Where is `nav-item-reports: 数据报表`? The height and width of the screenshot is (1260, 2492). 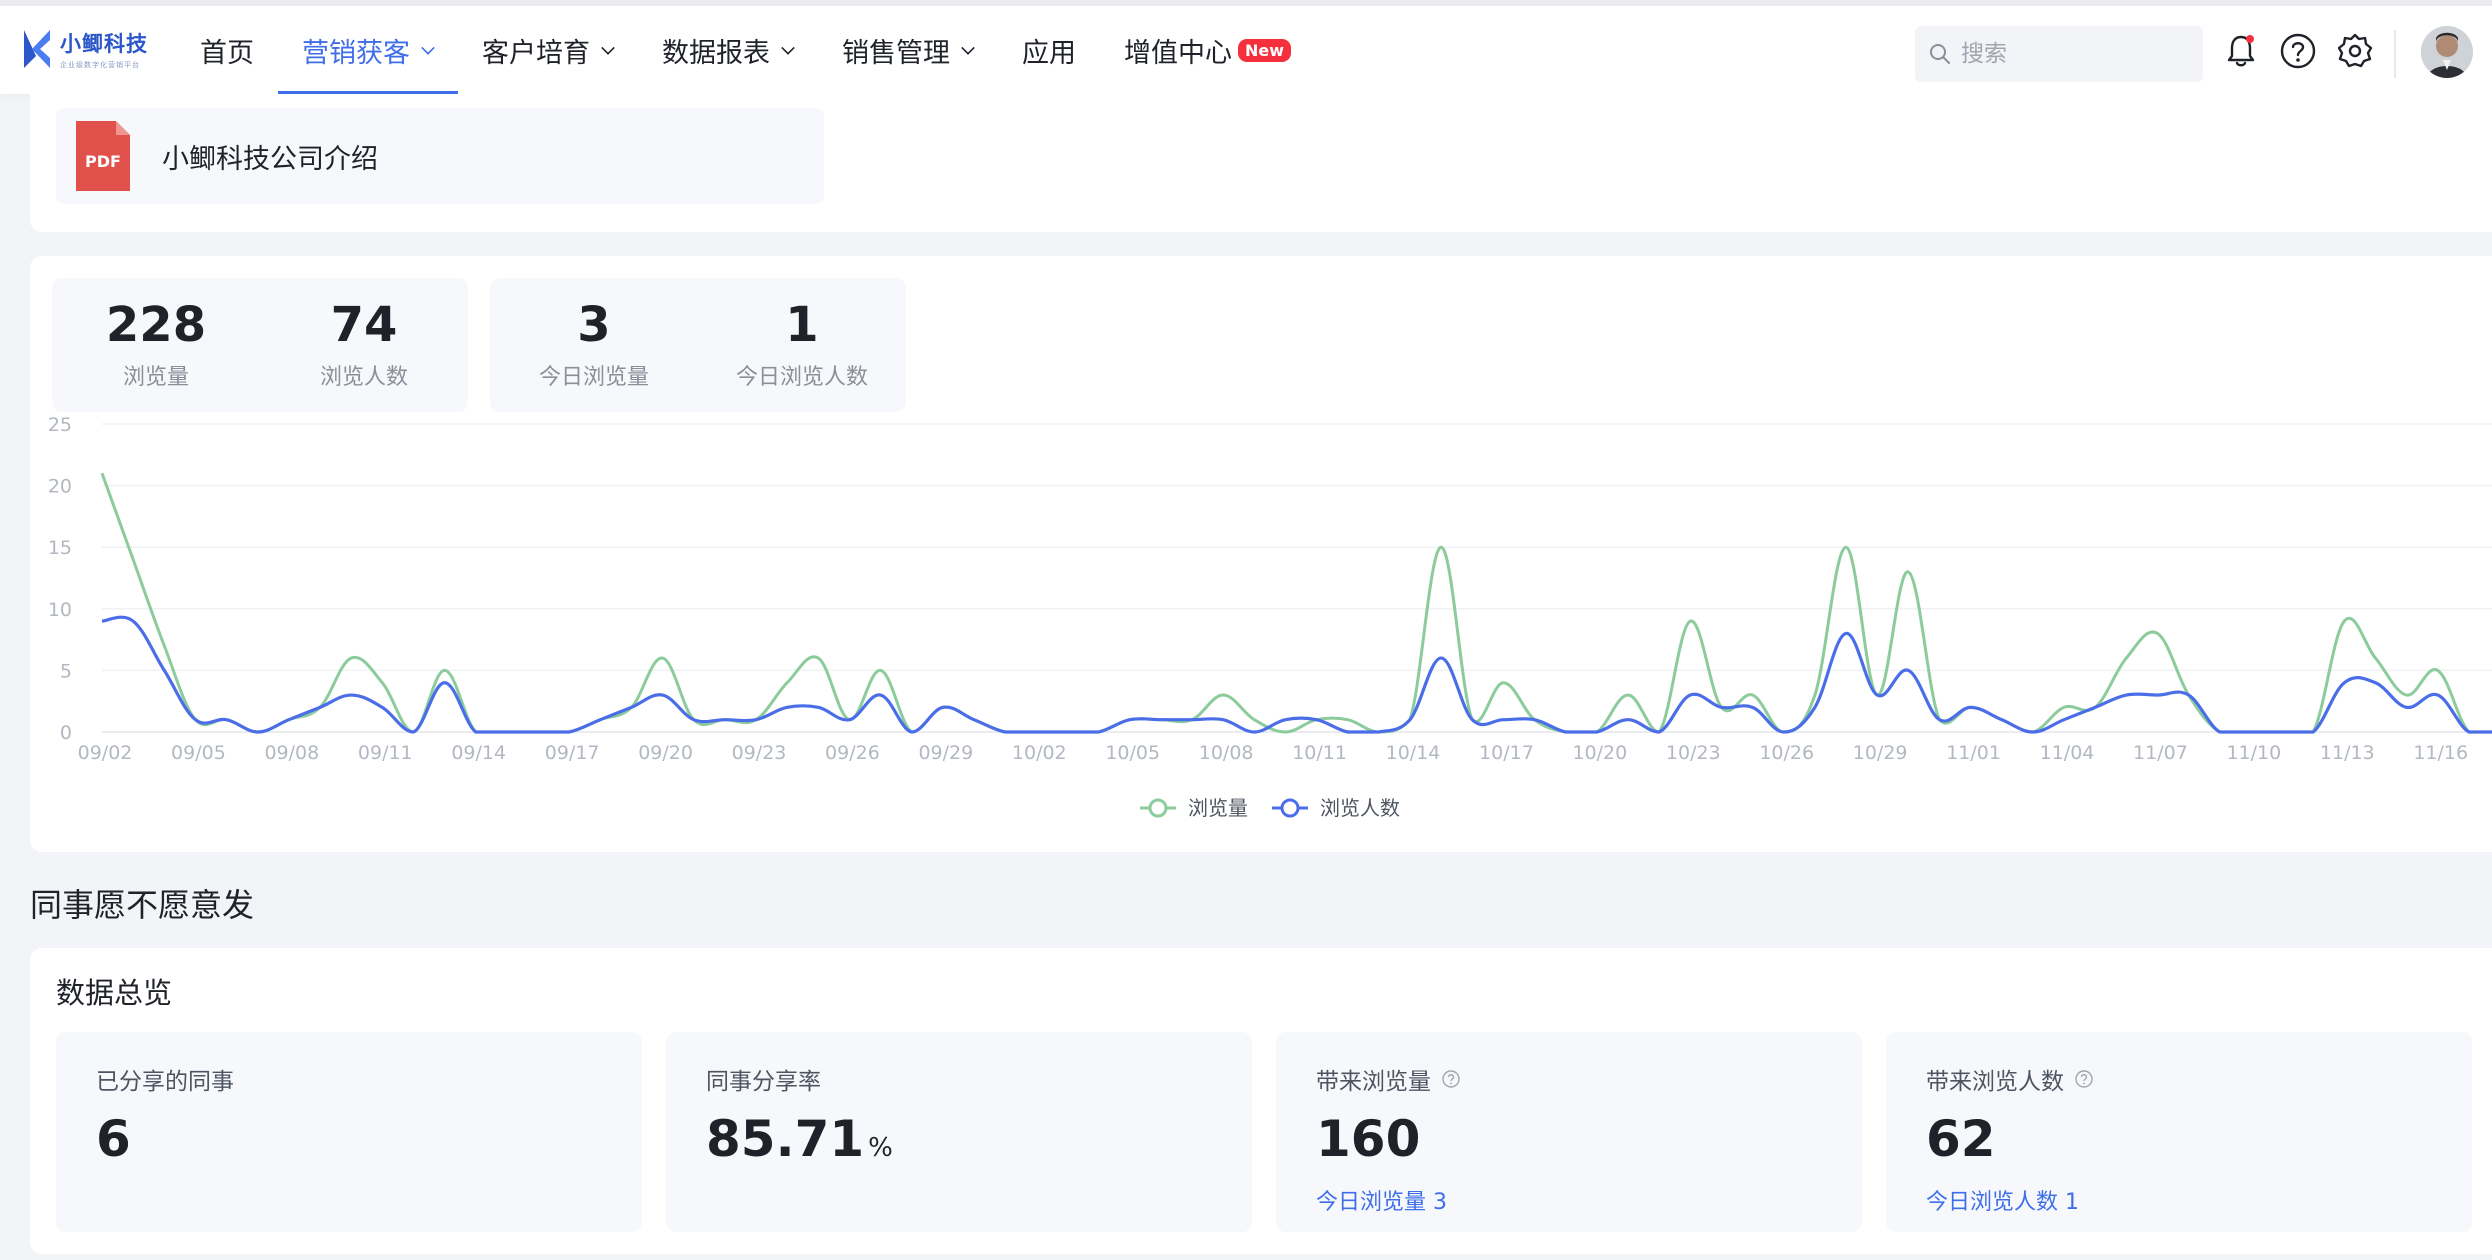 nav-item-reports: 数据报表 is located at coordinates (728, 50).